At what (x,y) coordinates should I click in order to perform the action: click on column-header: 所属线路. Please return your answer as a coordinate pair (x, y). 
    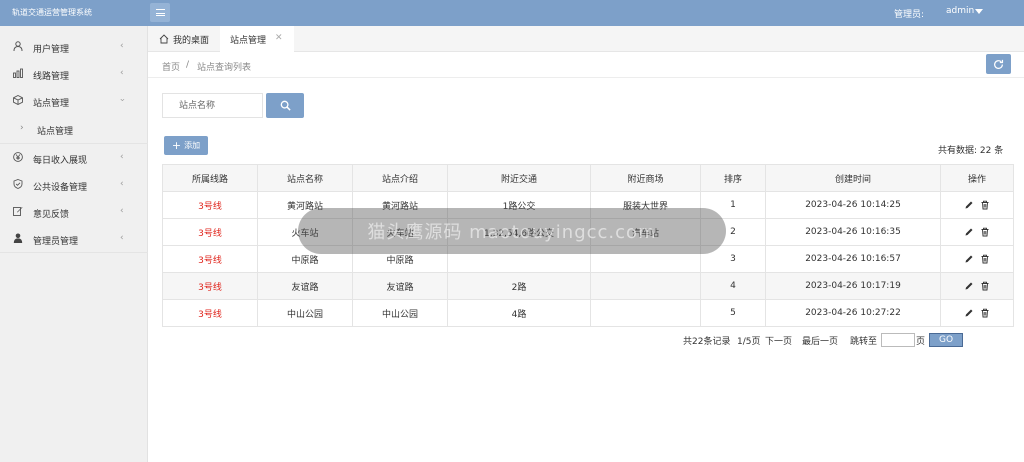
    Looking at the image, I should click on (210, 178).